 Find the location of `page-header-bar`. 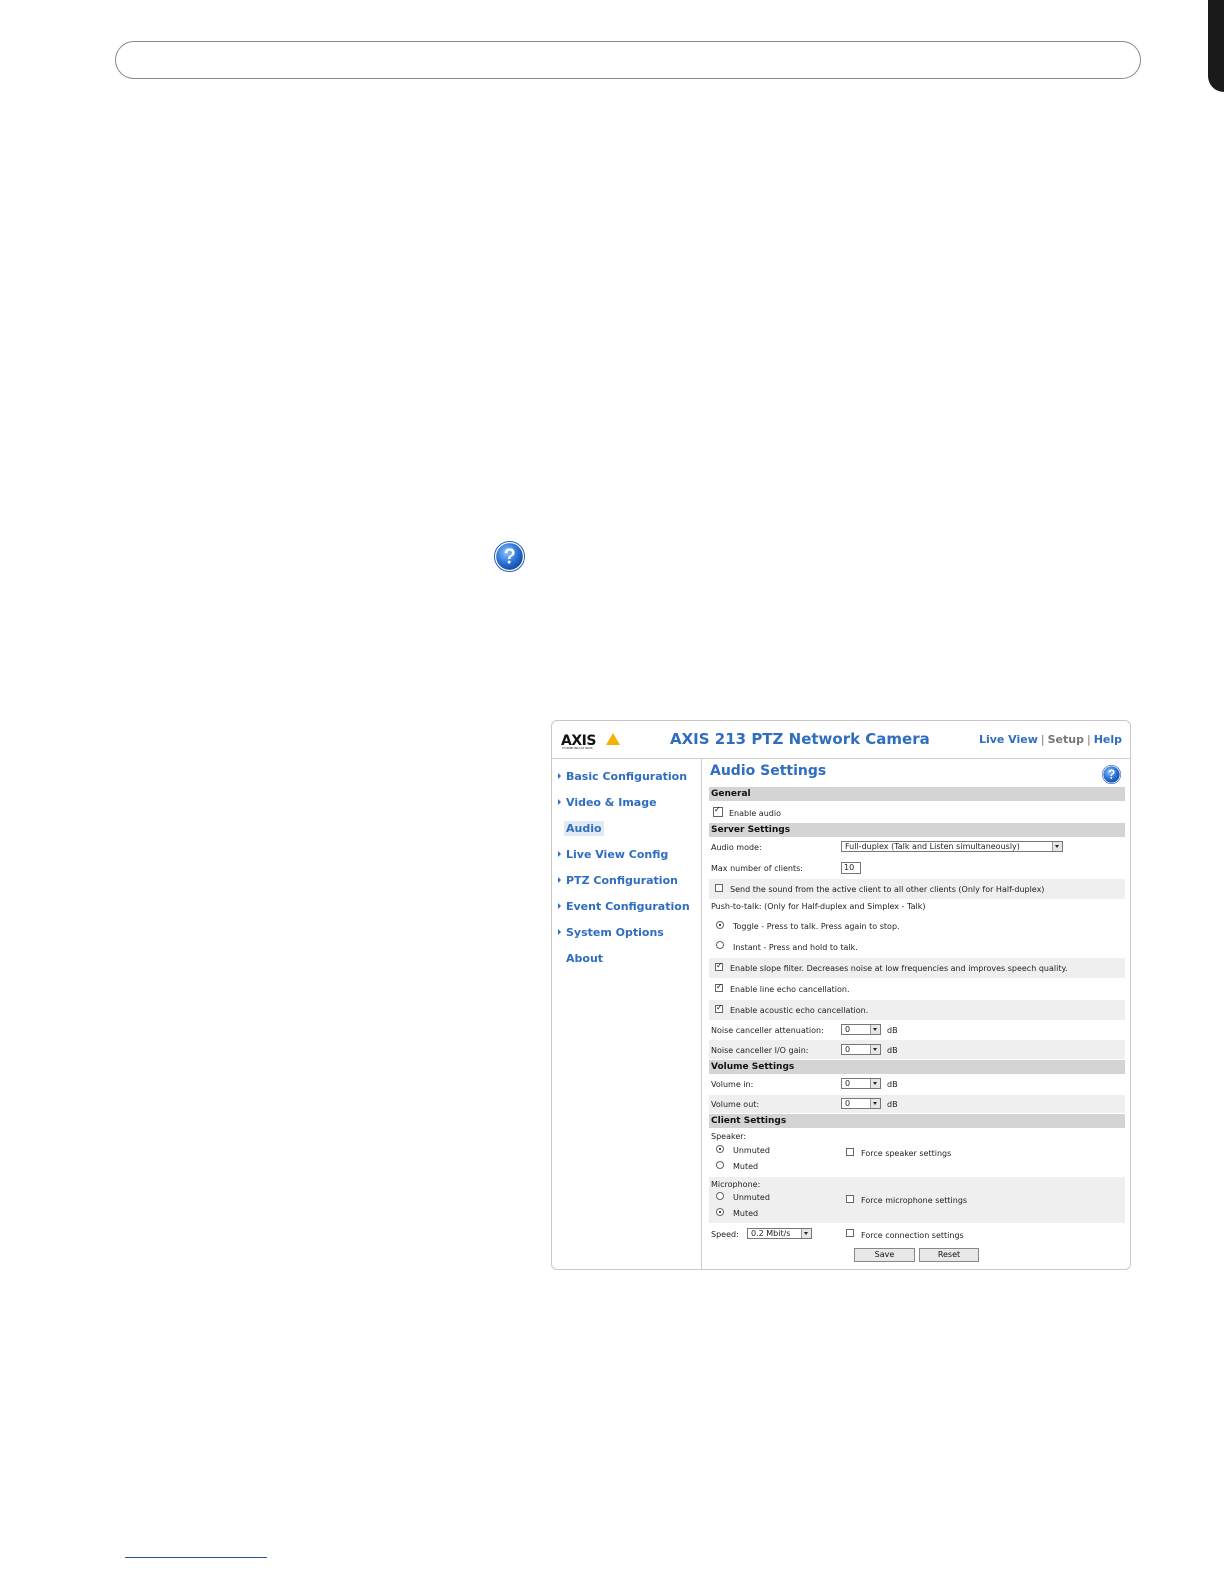

page-header-bar is located at coordinates (628, 60).